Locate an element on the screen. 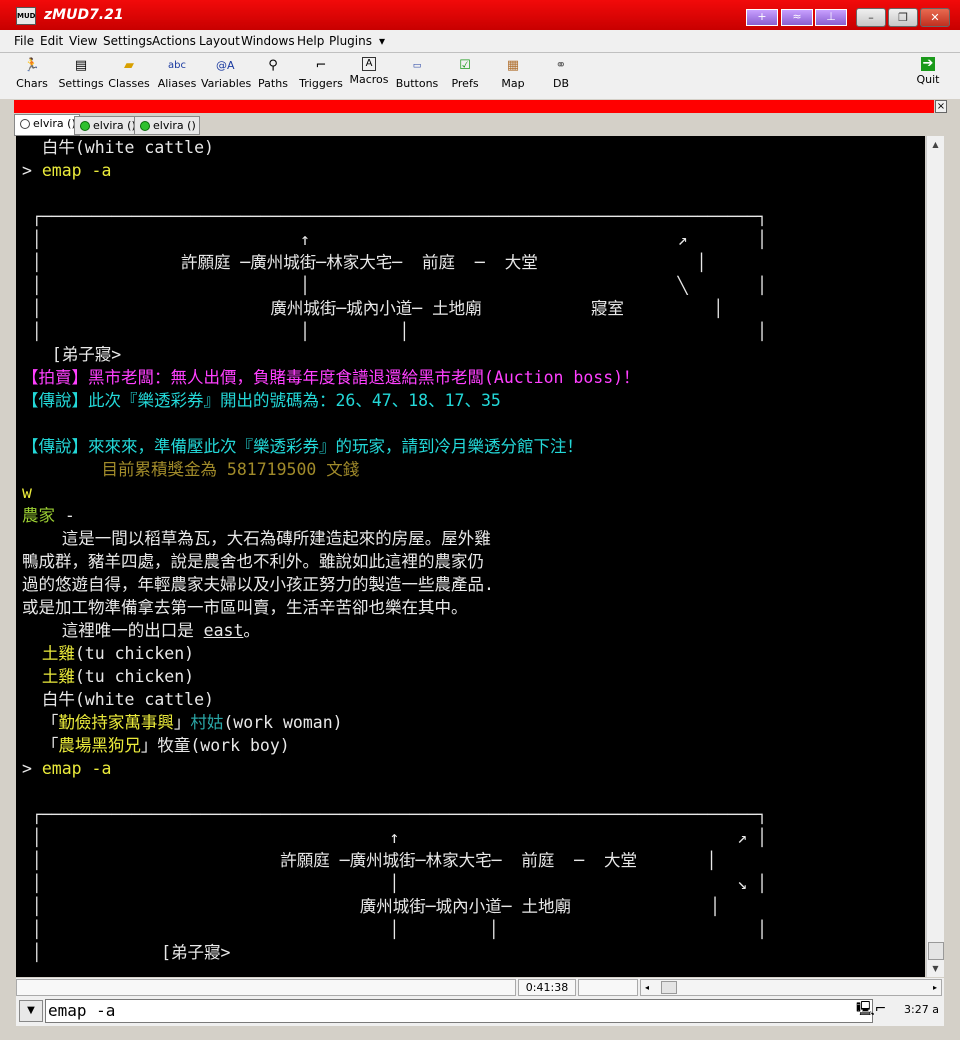 The image size is (960, 1040). title-plus-button: + is located at coordinates (762, 17).